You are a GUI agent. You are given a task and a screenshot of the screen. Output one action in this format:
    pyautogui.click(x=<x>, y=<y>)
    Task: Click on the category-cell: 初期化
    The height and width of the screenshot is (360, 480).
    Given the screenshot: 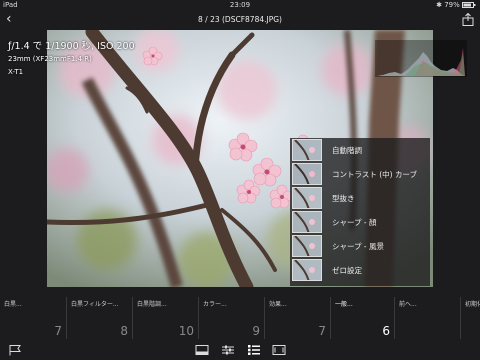 What is the action you would take?
    pyautogui.click(x=470, y=318)
    